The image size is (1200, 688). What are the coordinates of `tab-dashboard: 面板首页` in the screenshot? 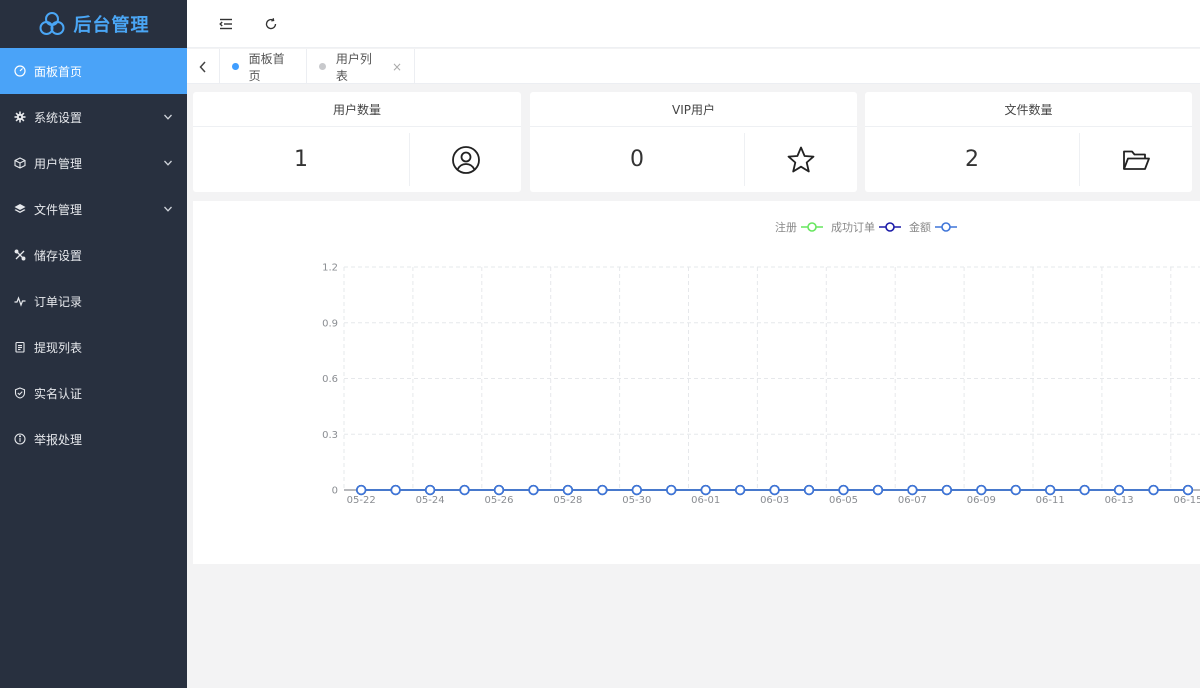 It's located at (263, 66).